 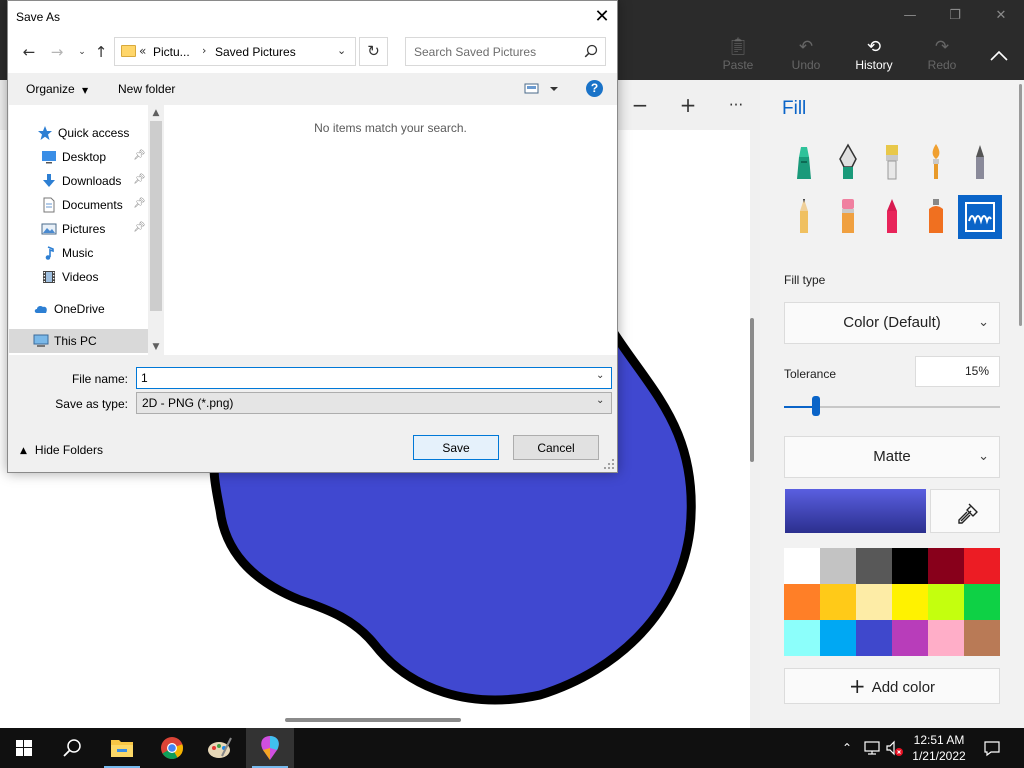 I want to click on nav-item-desktop: Desktop 📌︎, so click(x=78, y=157).